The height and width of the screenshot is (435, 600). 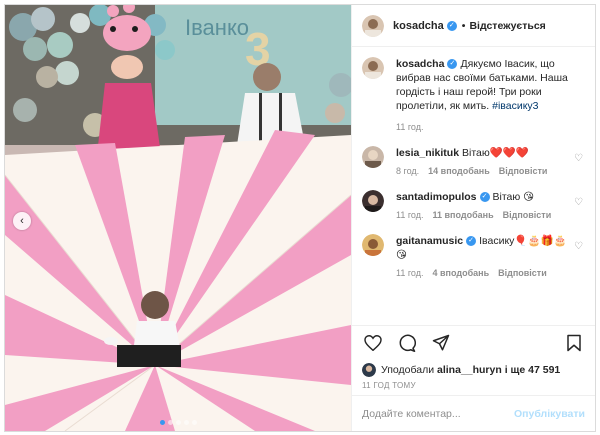 I want to click on comment-likes: 14 вподобань, so click(x=459, y=171).